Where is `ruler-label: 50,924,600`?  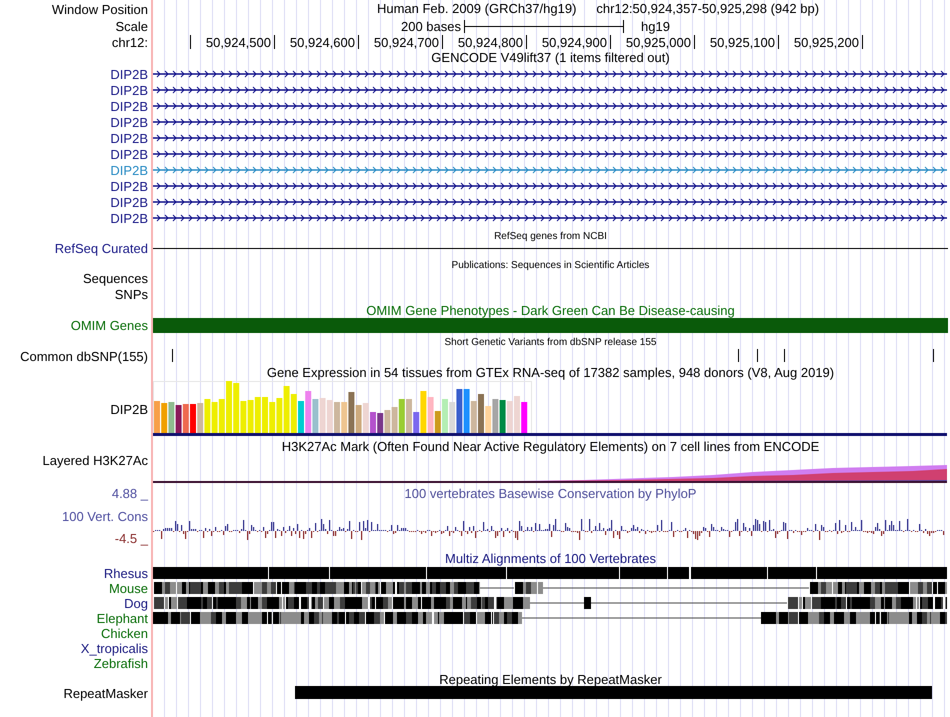
ruler-label: 50,924,600 is located at coordinates (323, 42).